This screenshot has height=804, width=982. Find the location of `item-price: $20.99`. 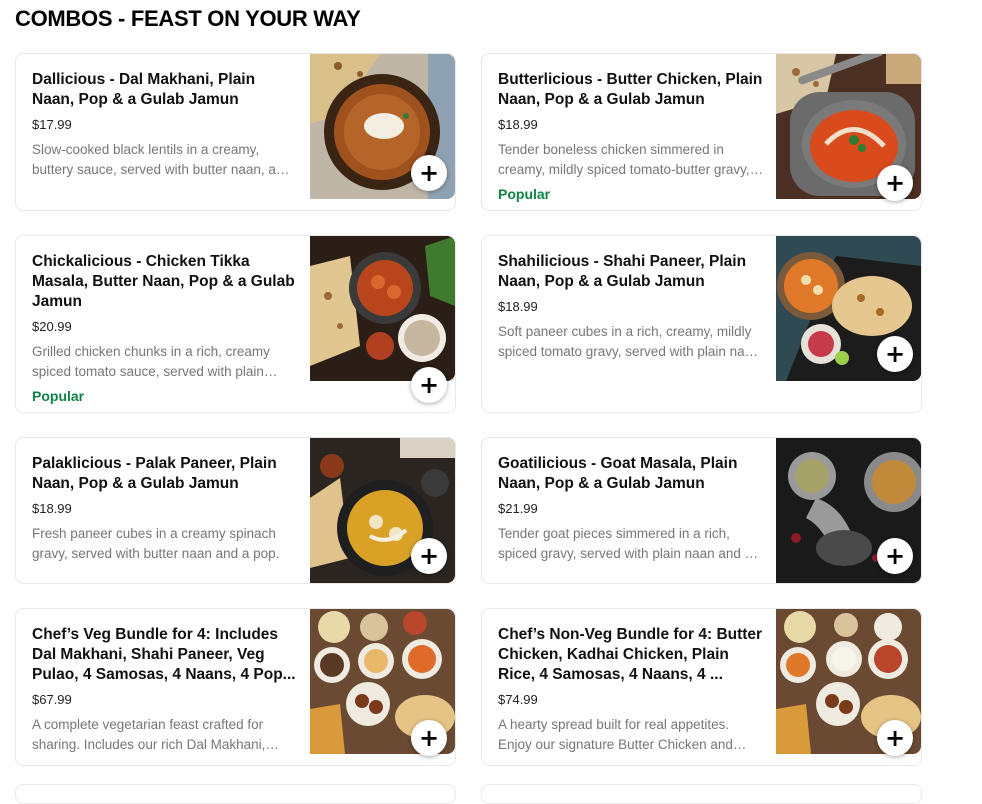

item-price: $20.99 is located at coordinates (52, 326).